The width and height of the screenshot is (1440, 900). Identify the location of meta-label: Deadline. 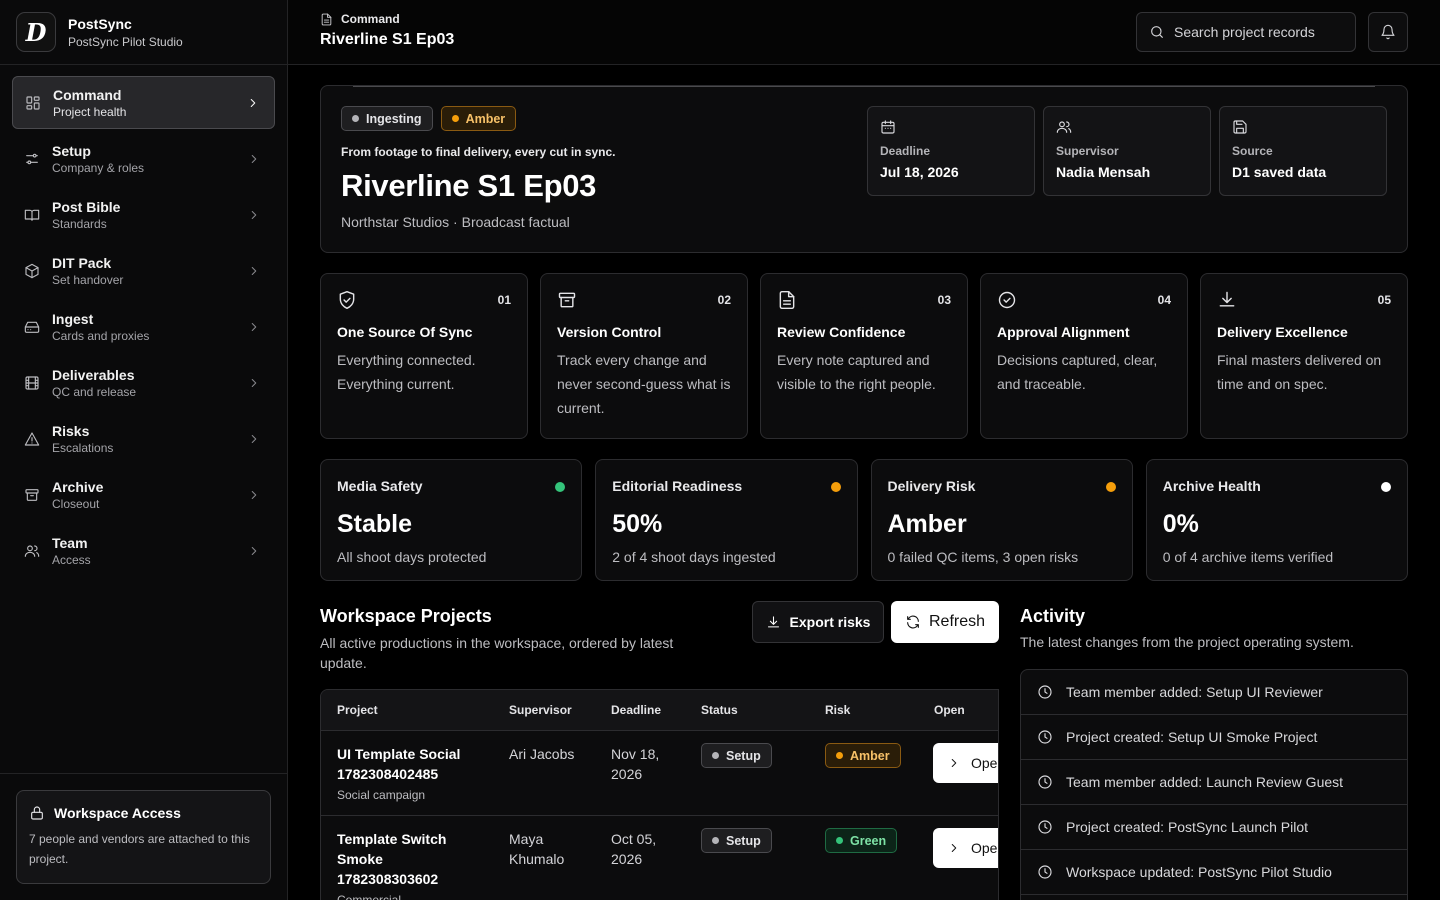
(905, 151).